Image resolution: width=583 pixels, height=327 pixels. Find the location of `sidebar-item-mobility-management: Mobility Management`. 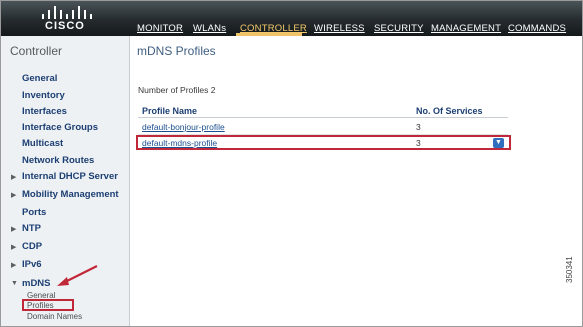

sidebar-item-mobility-management: Mobility Management is located at coordinates (70, 194).